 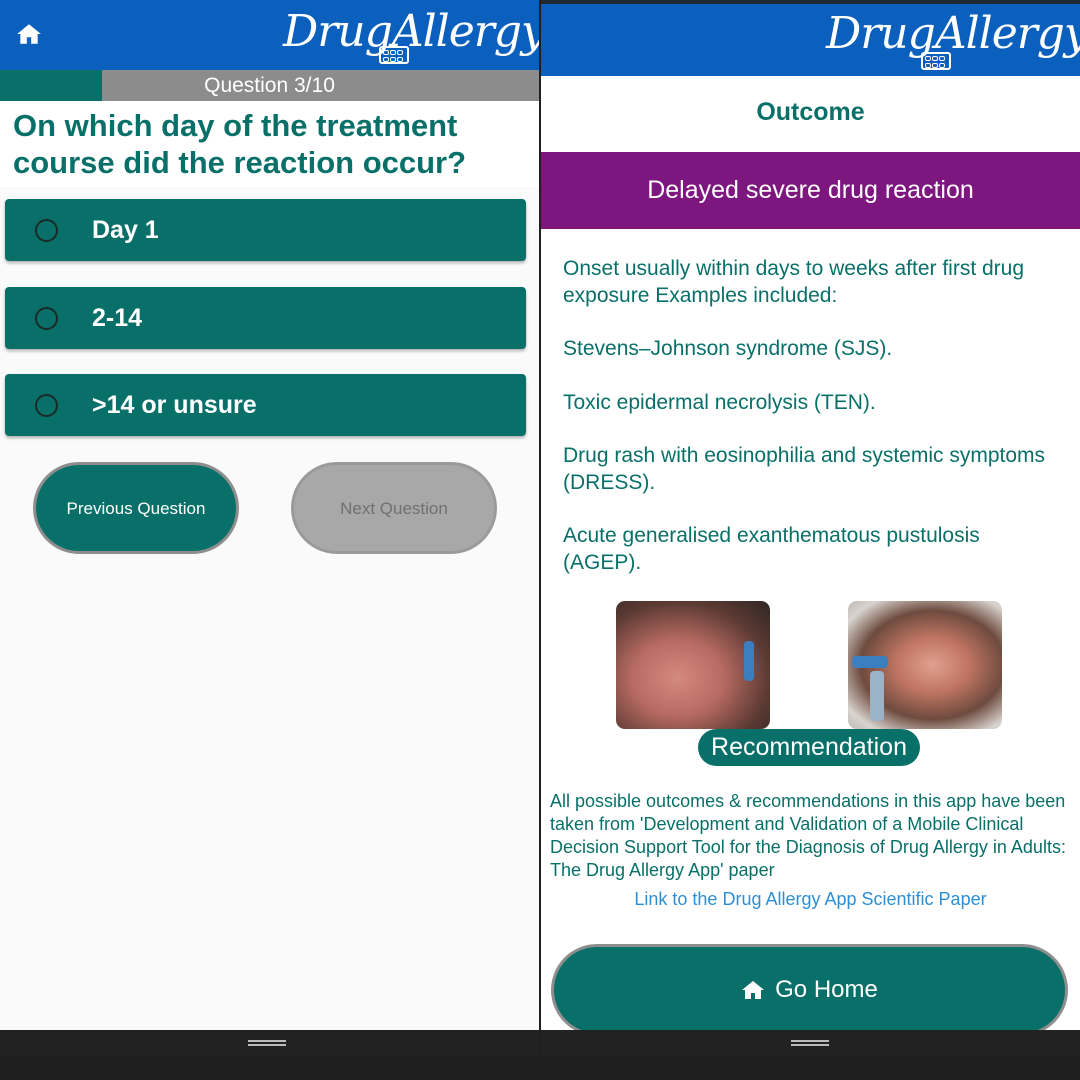 What do you see at coordinates (136, 508) in the screenshot?
I see `previous-question-button: Previous Question` at bounding box center [136, 508].